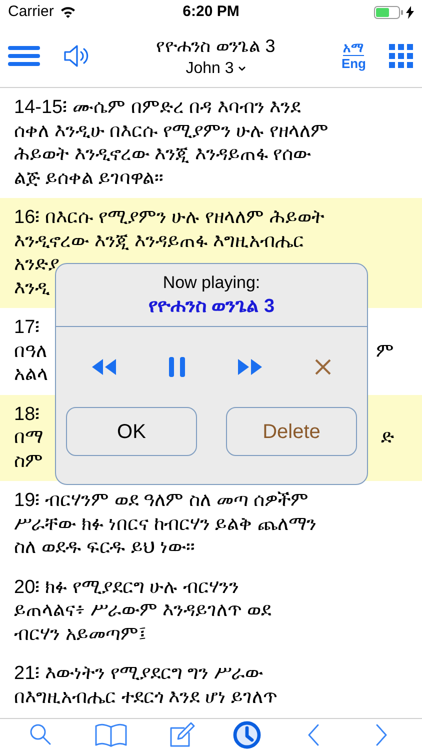 This screenshot has height=750, width=422. Describe the element at coordinates (389, 12) in the screenshot. I see `battery-icon` at that location.